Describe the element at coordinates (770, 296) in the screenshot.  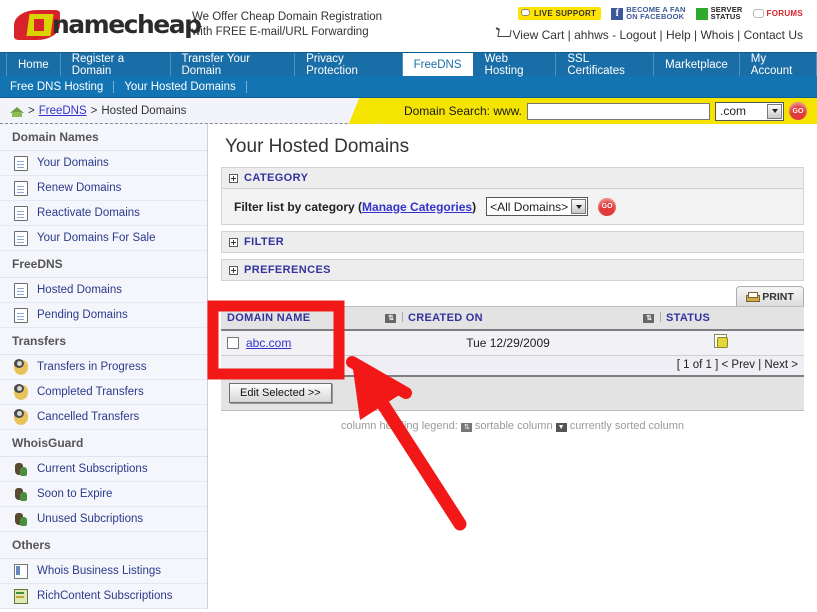
I see `print-button: PRINT` at that location.